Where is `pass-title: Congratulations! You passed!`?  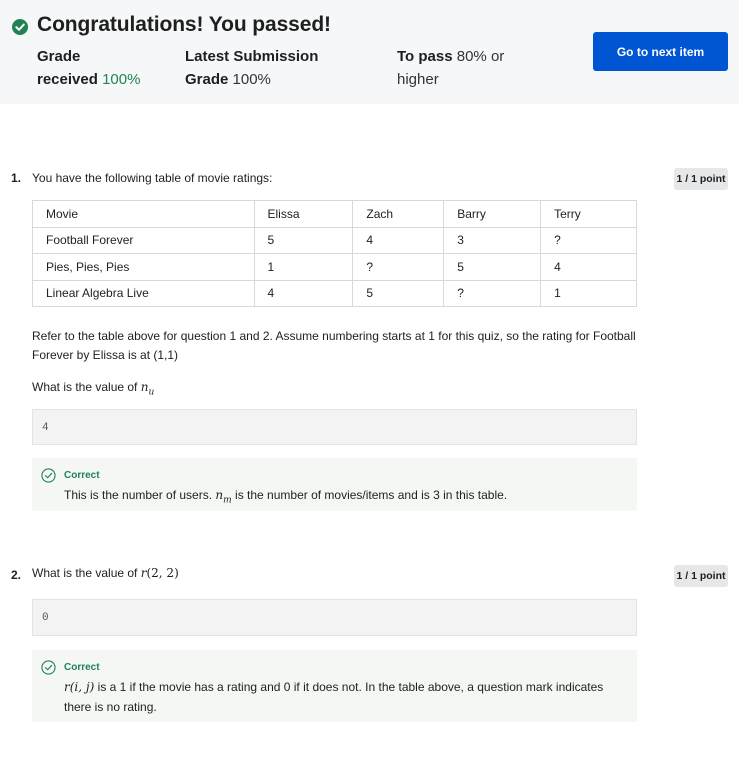 pass-title: Congratulations! You passed! is located at coordinates (184, 24).